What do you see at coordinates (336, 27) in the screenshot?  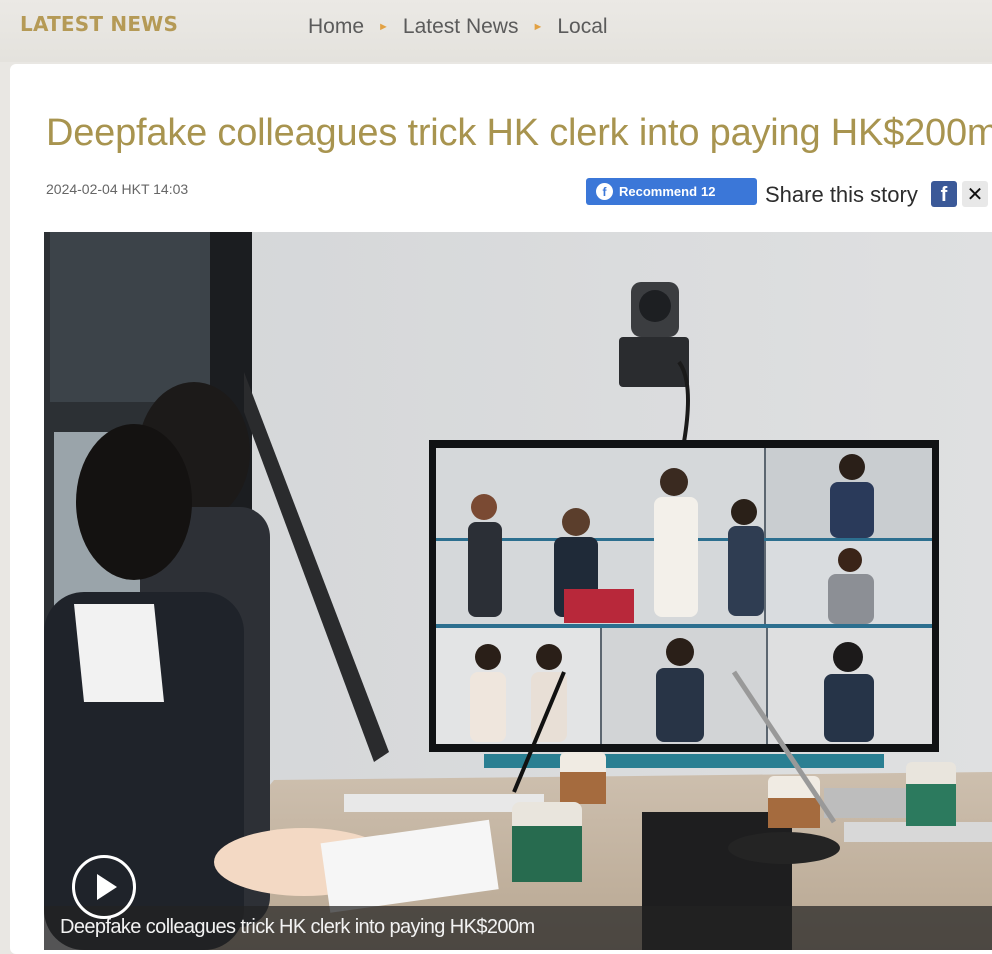 I see `breadcrumb-home: Home` at bounding box center [336, 27].